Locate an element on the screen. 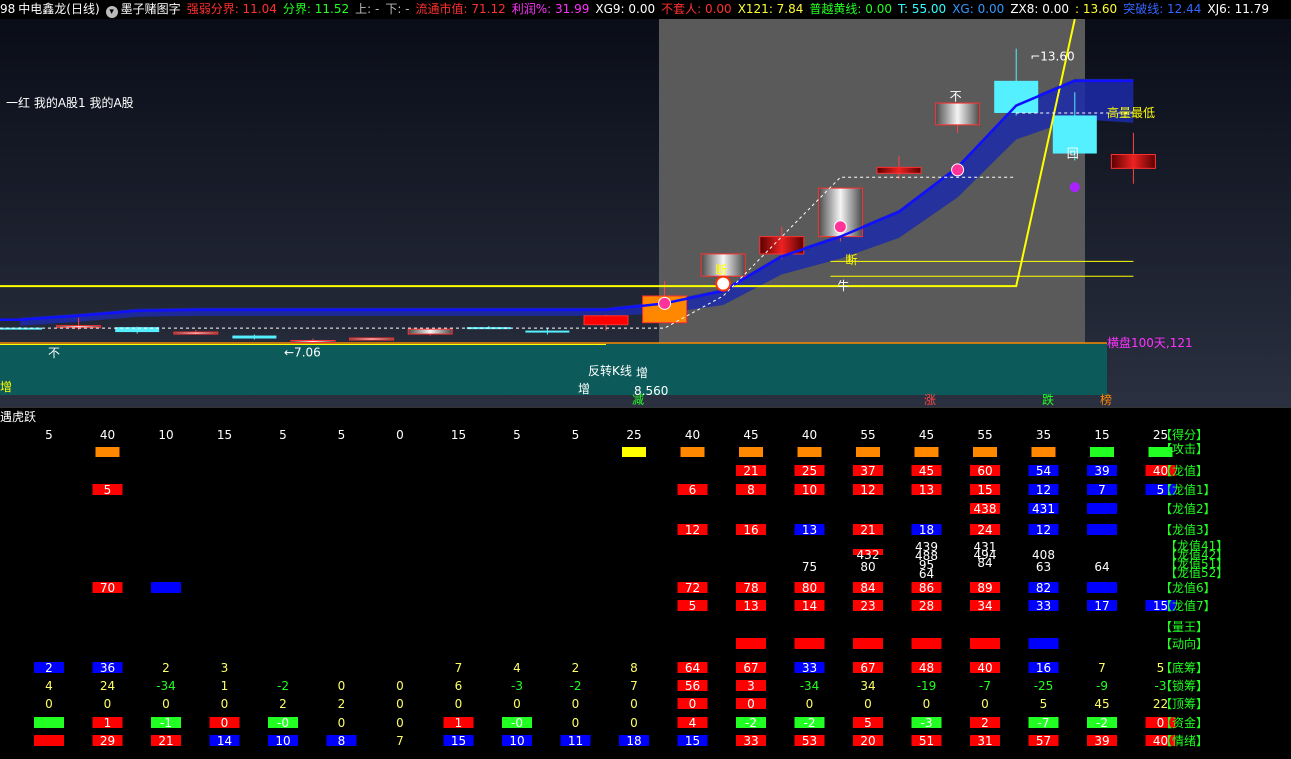 The image size is (1291, 759). cell-value: -34 is located at coordinates (810, 686).